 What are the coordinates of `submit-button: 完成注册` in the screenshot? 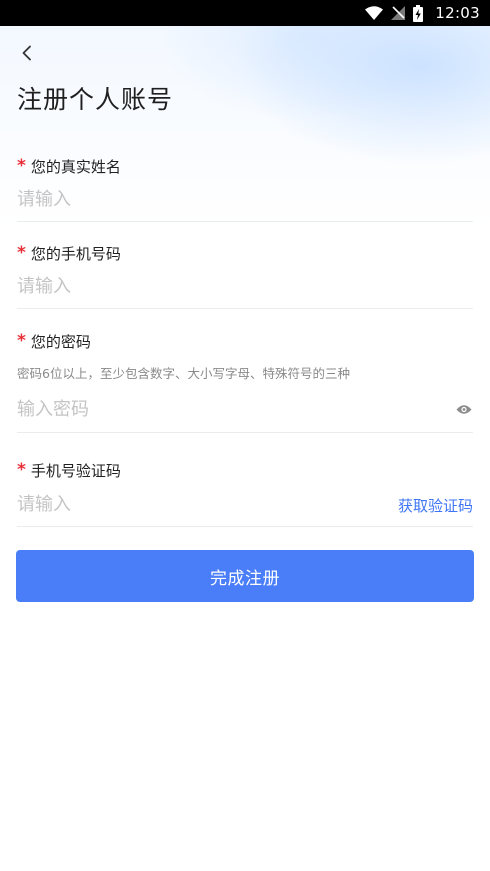 It's located at (245, 576).